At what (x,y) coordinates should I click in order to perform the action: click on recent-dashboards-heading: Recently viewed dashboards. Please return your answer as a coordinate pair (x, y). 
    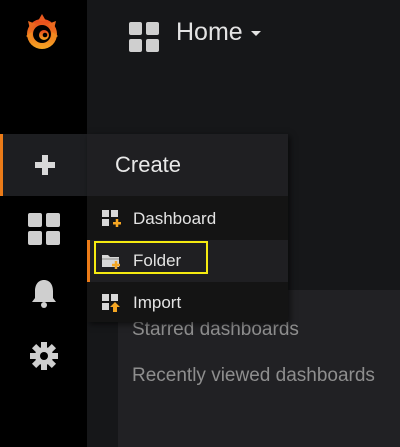
    Looking at the image, I should click on (253, 375).